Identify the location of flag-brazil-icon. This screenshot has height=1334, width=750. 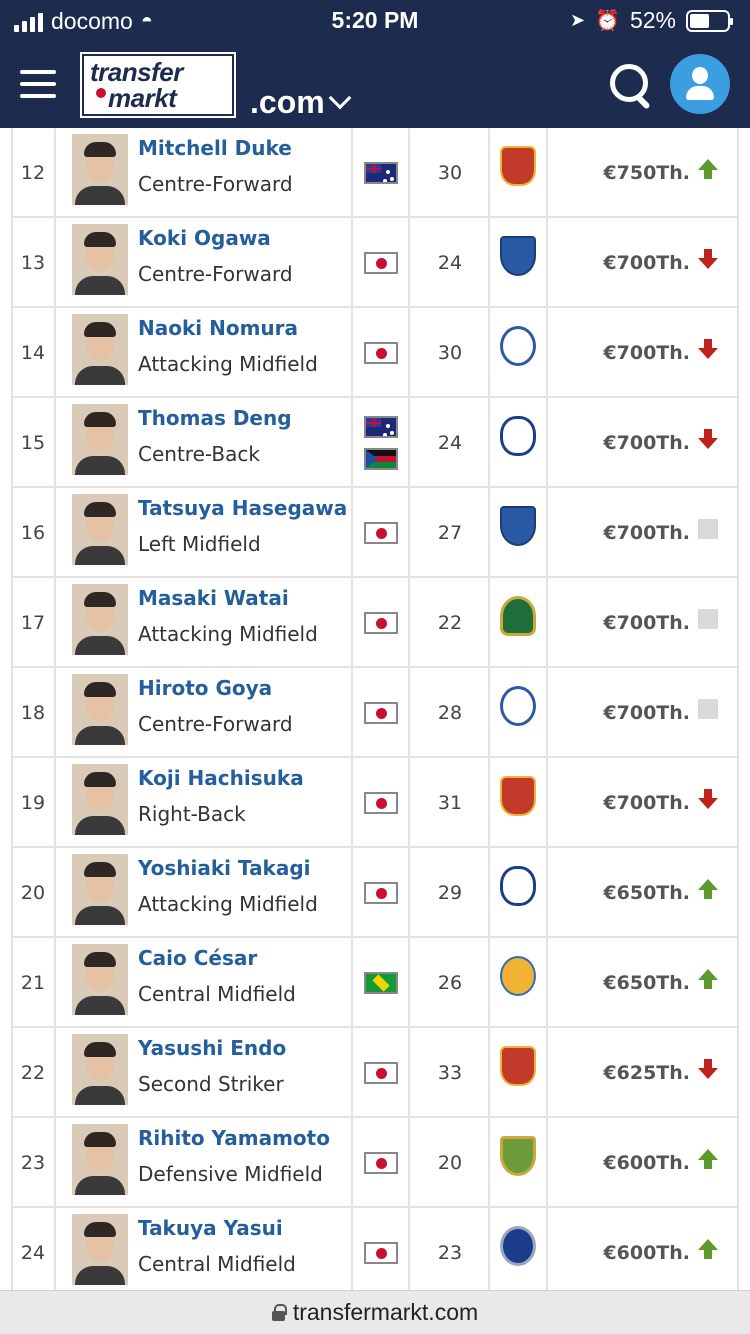
(381, 983).